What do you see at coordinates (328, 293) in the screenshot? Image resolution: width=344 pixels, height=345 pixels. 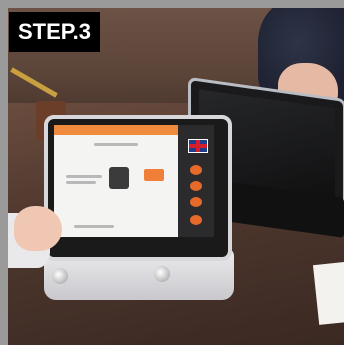 I see `paper-card` at bounding box center [328, 293].